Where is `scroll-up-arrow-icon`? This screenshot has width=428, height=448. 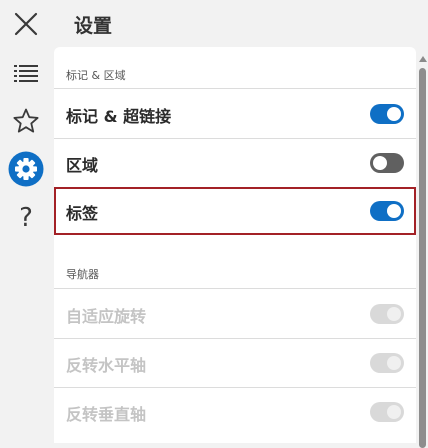 scroll-up-arrow-icon is located at coordinates (423, 59).